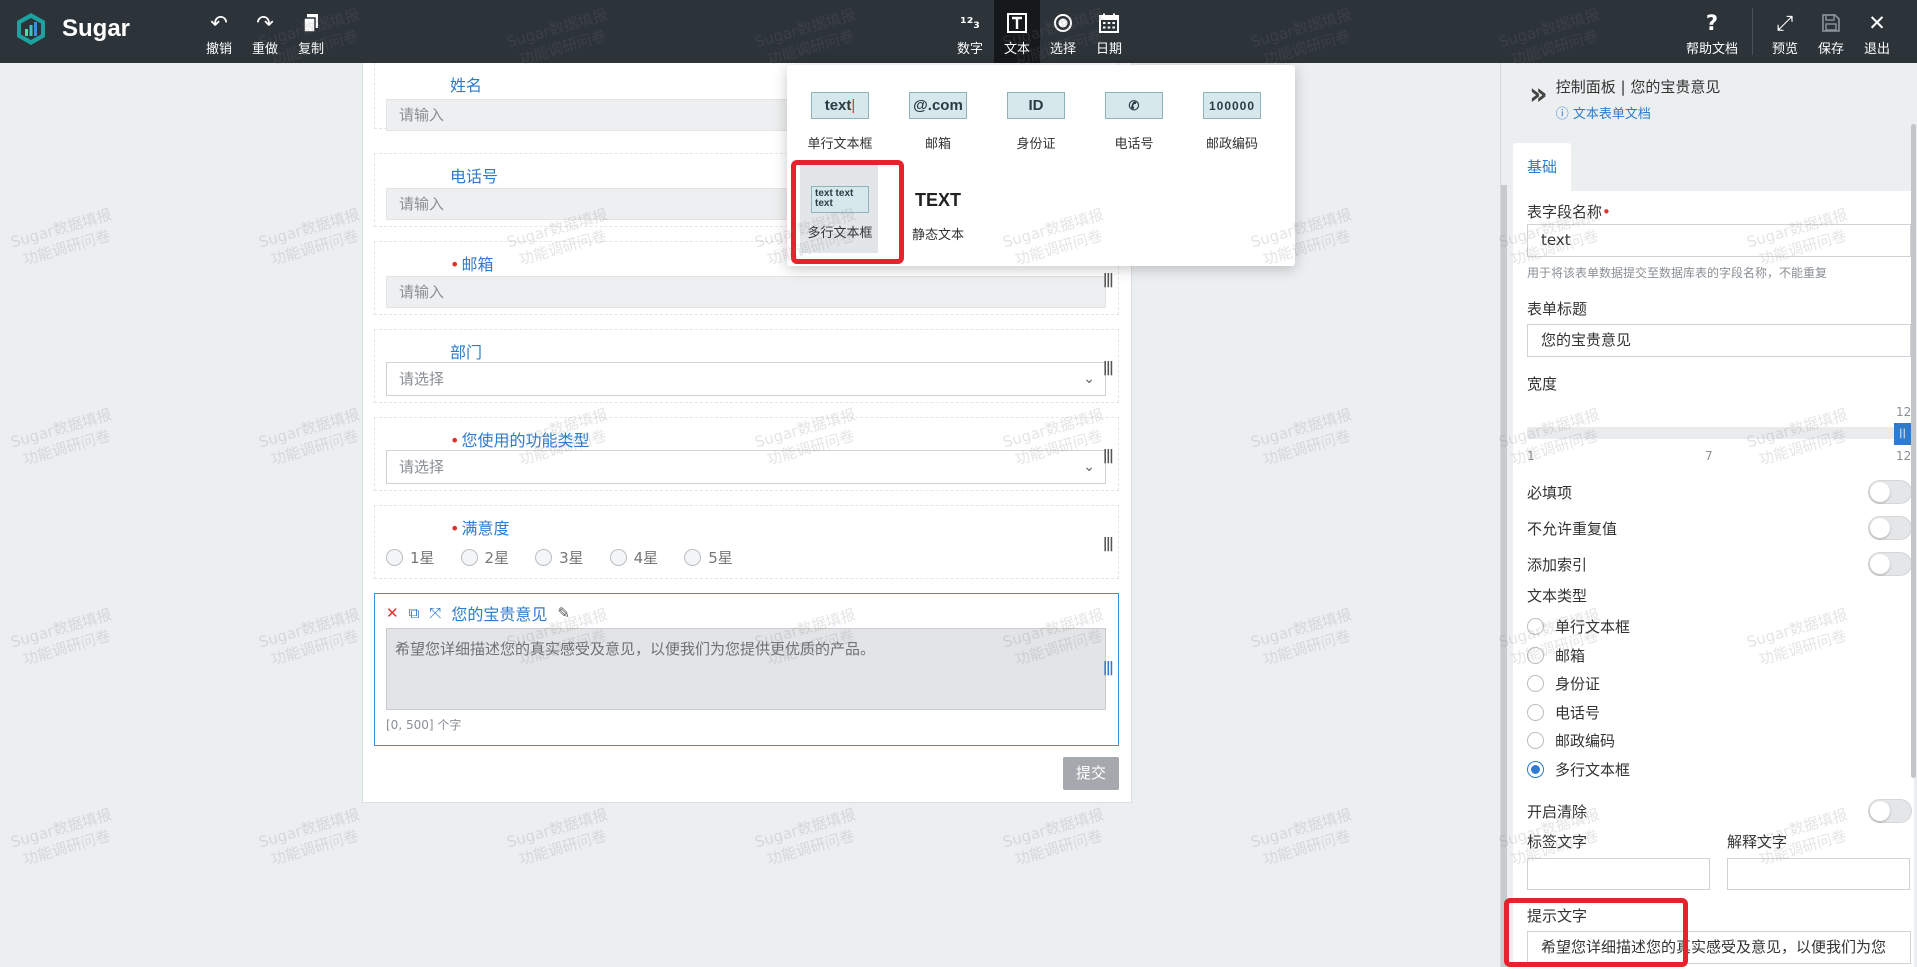 This screenshot has height=967, width=1917. I want to click on panel-scrollbar, so click(1504, 576).